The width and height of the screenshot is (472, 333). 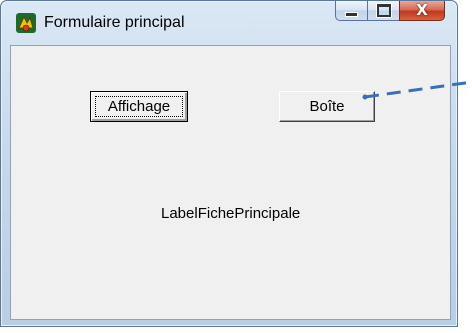 I want to click on close-icon: X, so click(x=422, y=10).